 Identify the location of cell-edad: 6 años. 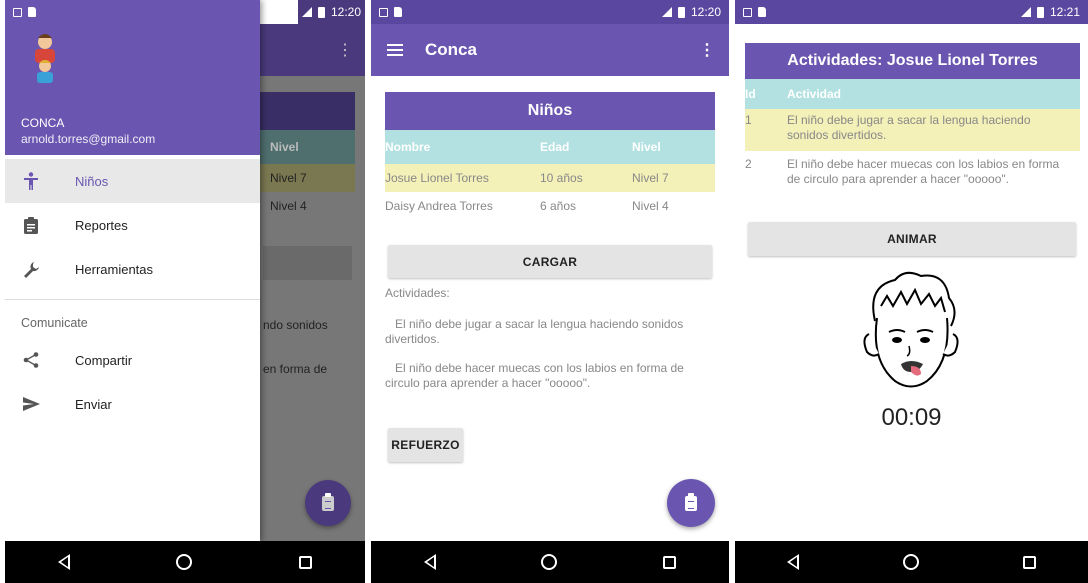
(558, 206).